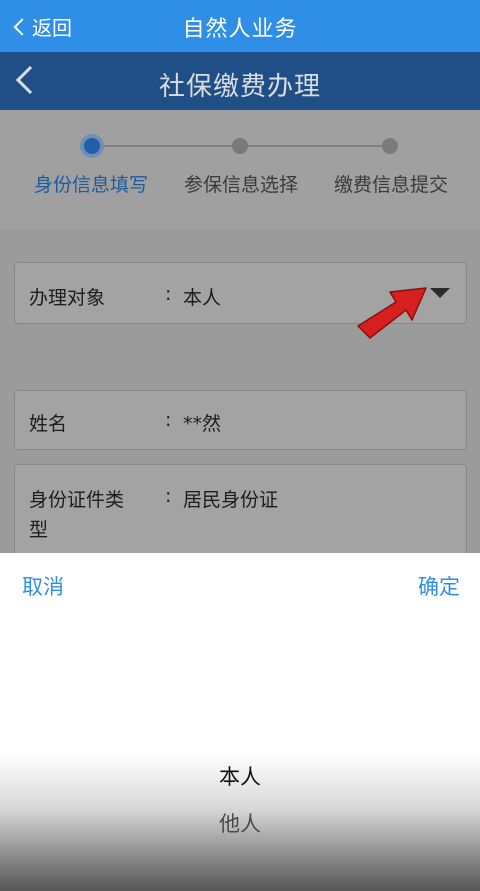 This screenshot has width=480, height=891. I want to click on target-value: 本人, so click(202, 298).